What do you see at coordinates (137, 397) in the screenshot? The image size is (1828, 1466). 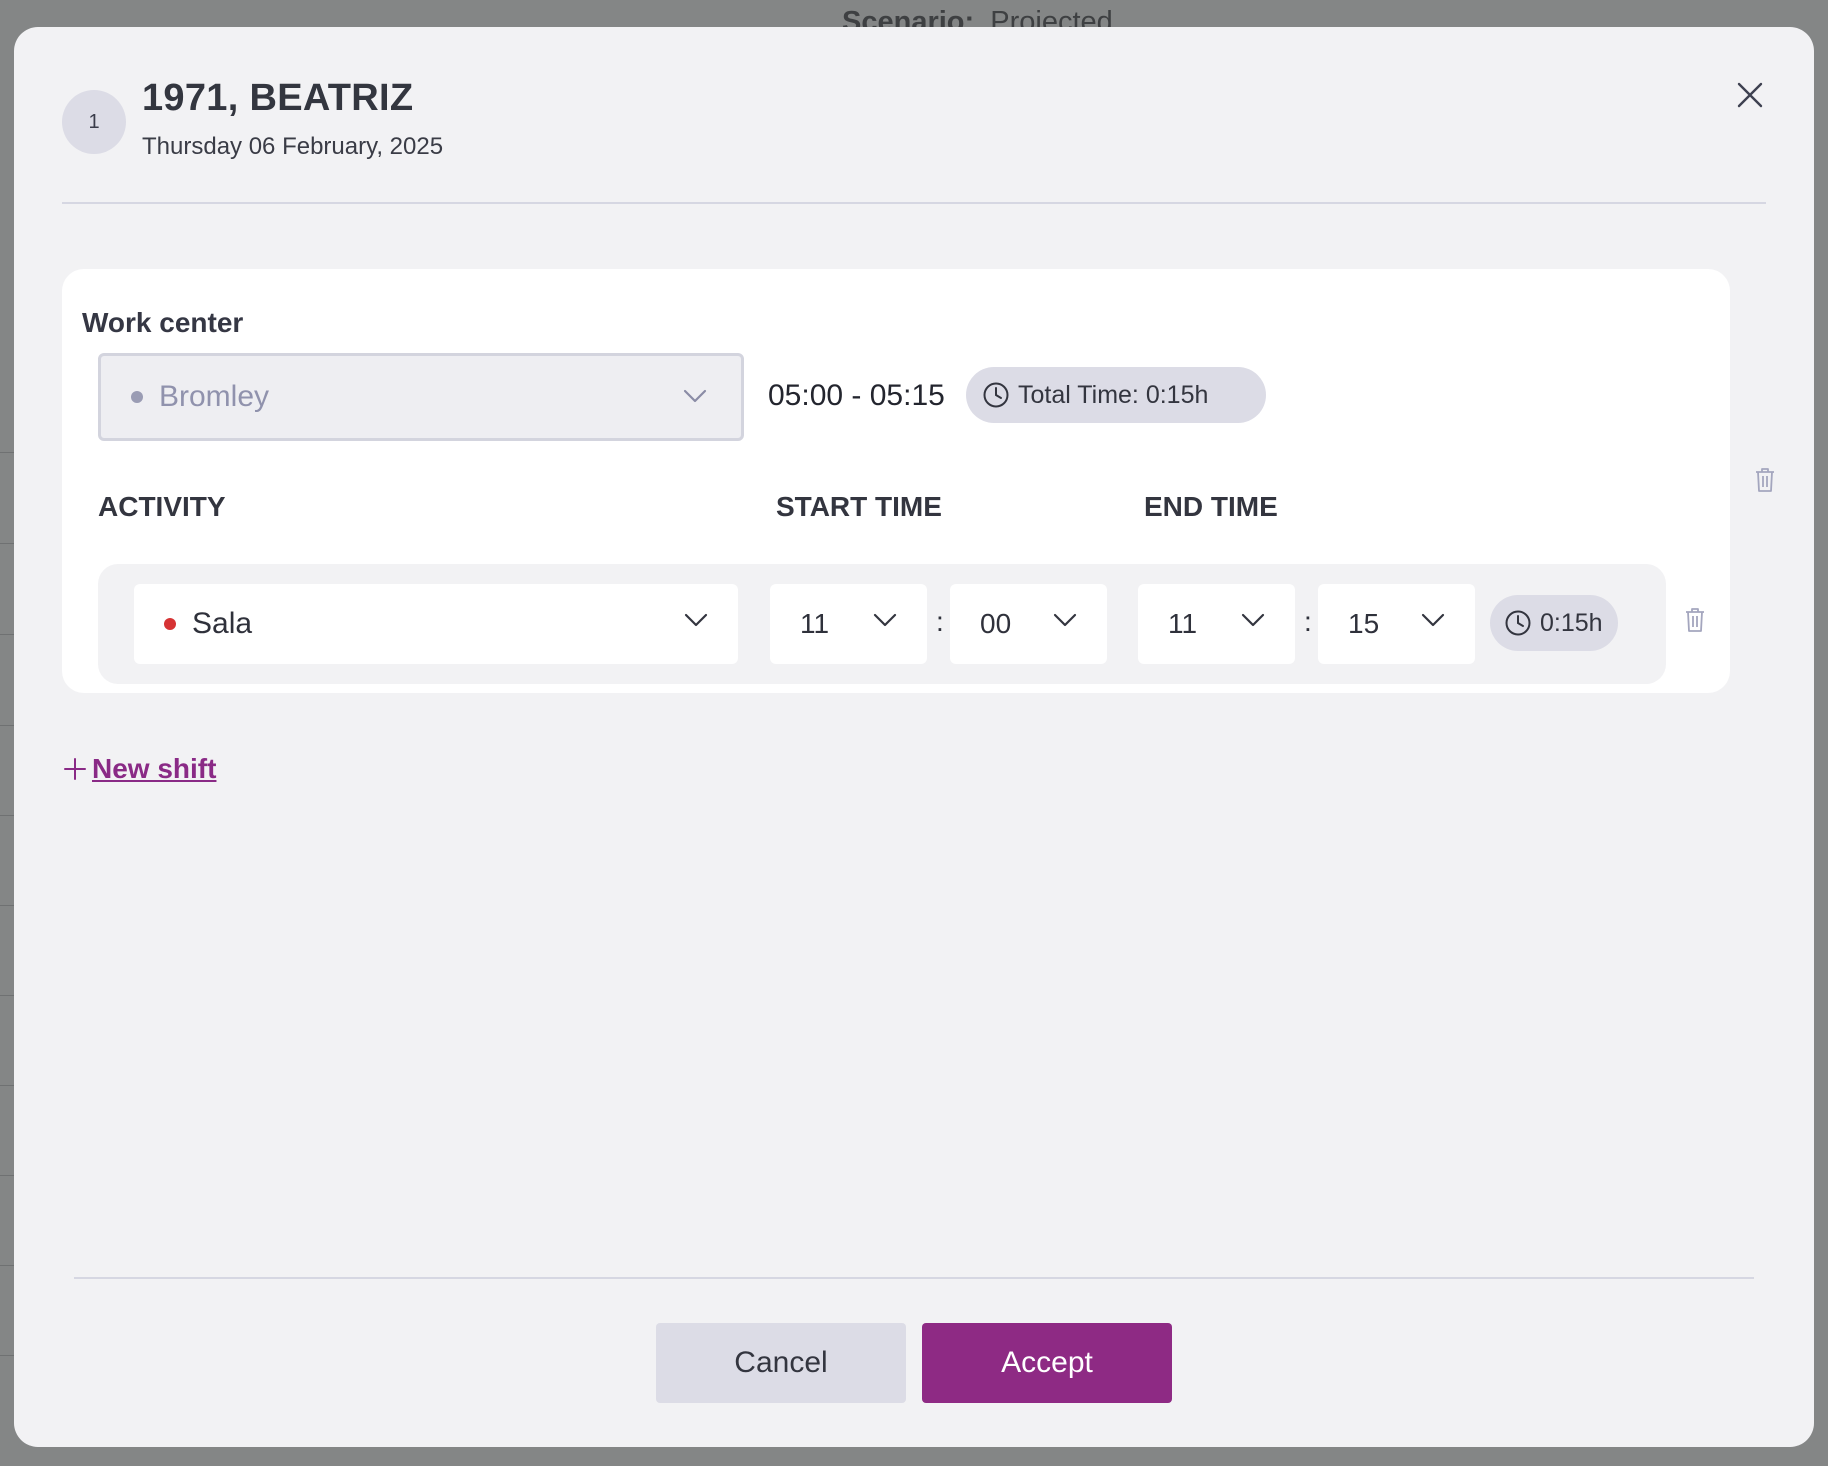 I see `work-center-color-dot` at bounding box center [137, 397].